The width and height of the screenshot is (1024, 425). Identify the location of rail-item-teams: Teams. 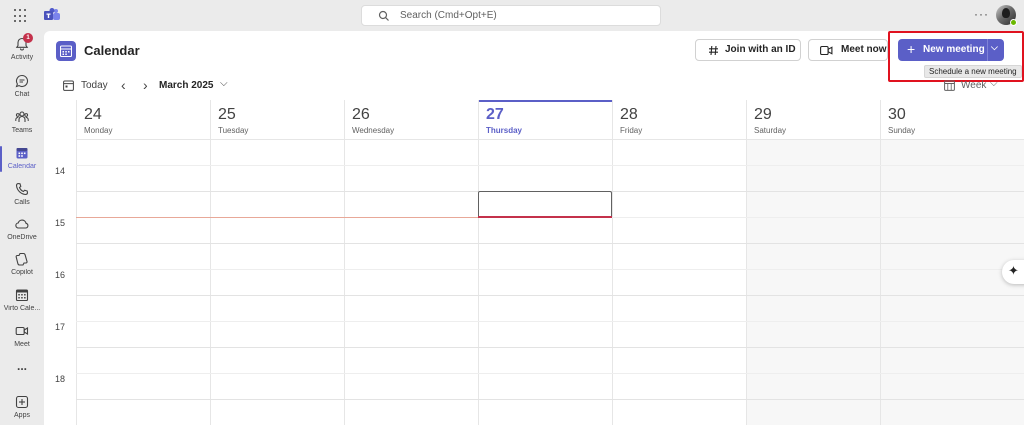
(22, 126).